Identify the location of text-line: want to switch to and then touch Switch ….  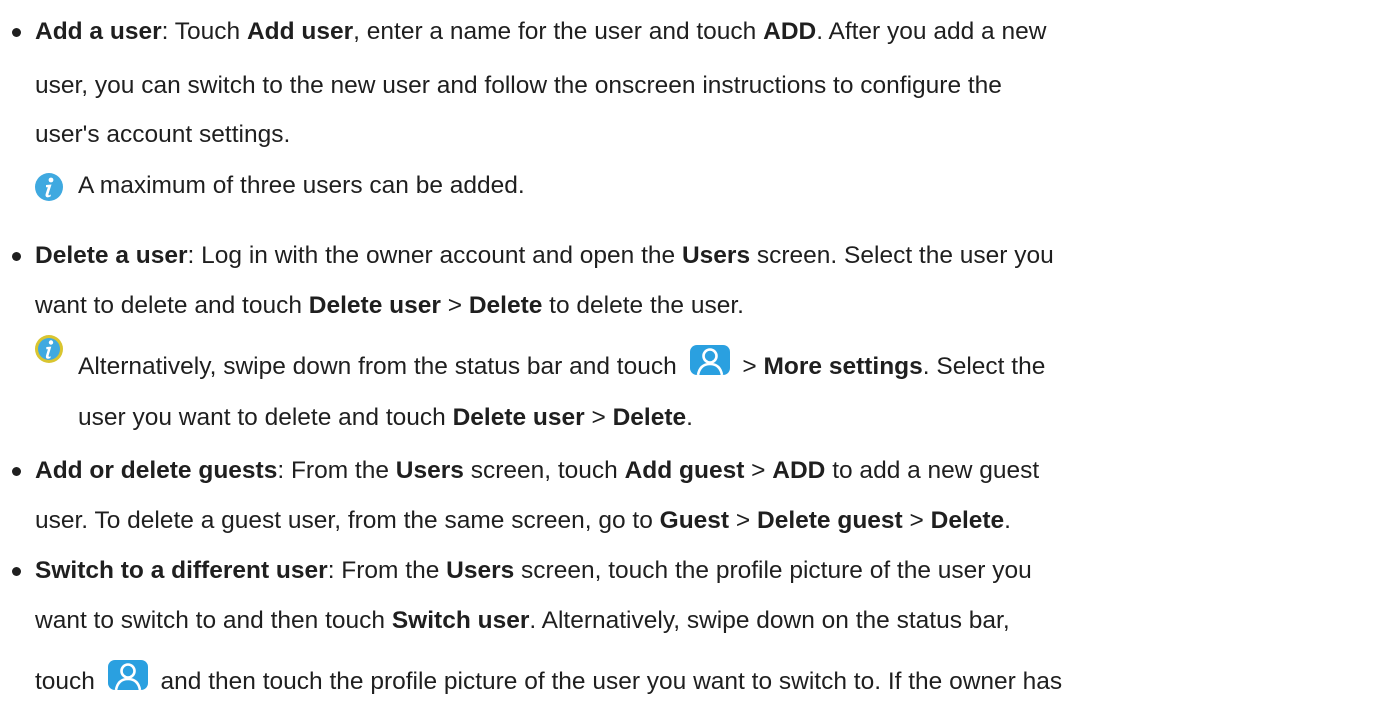
(522, 620).